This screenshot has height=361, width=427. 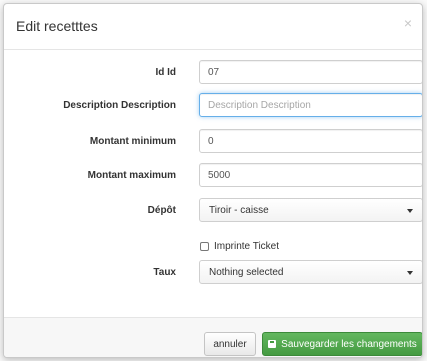 I want to click on field-row-taux: Taux Nothing selected, so click(x=213, y=273).